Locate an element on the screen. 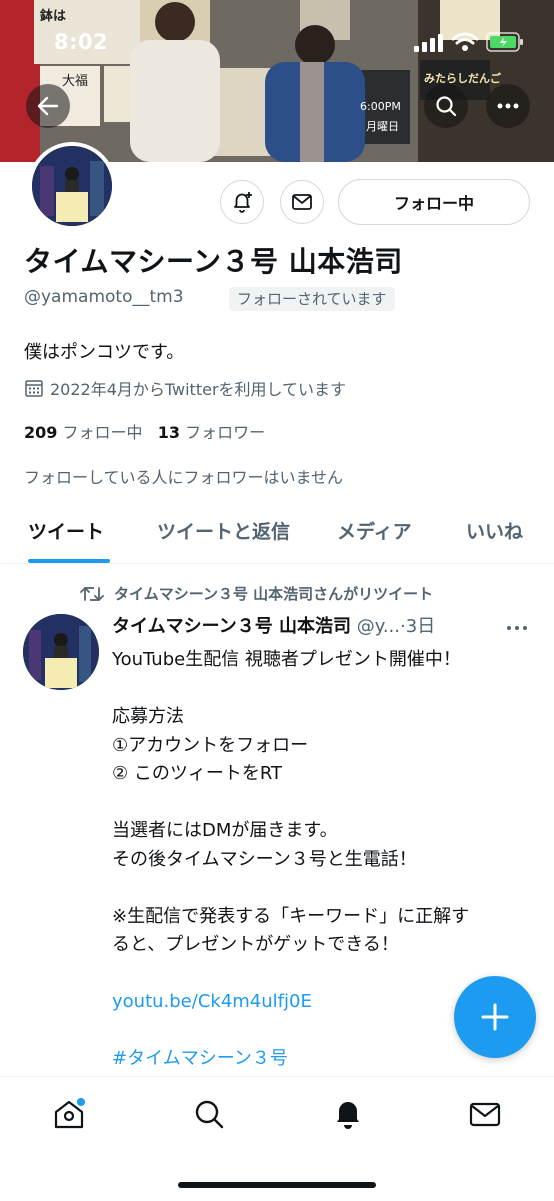 The width and height of the screenshot is (554, 1201). following-label: フォロー中 is located at coordinates (102, 432).